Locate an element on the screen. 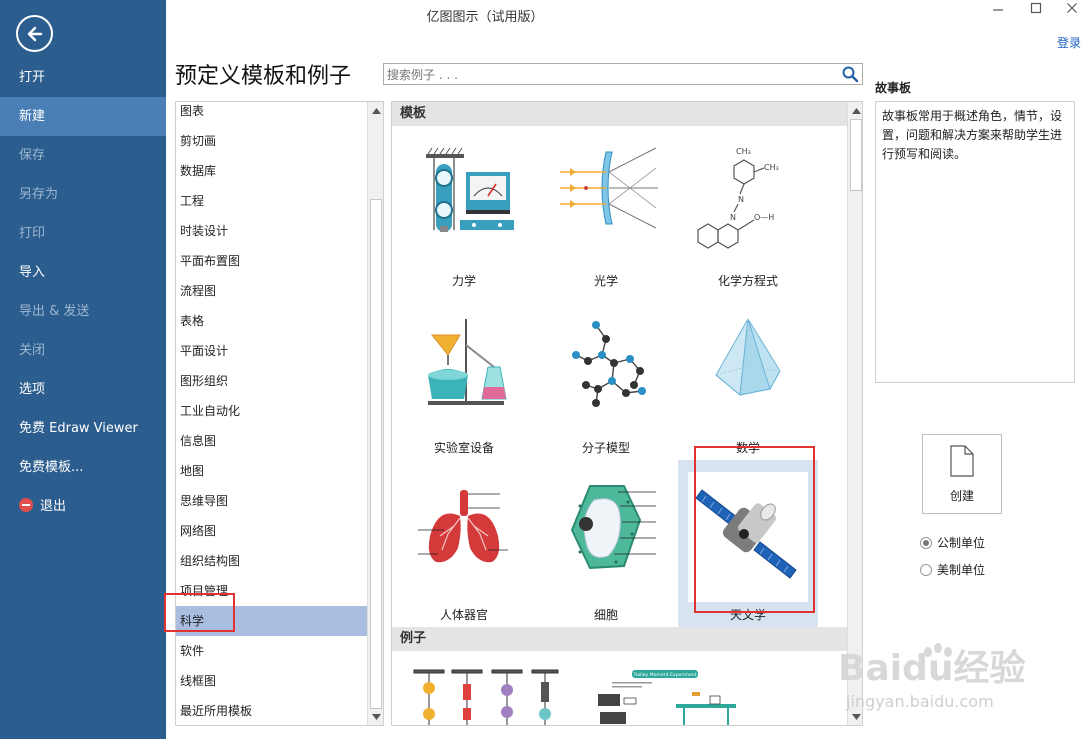  template-tile-human-organs: 人体器官 is located at coordinates (464, 548).